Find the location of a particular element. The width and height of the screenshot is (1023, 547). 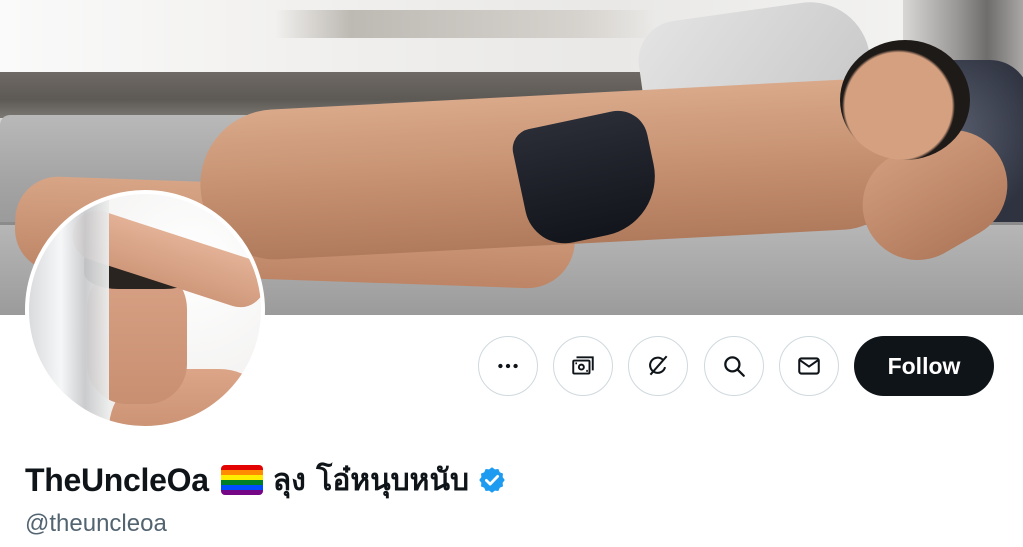

rainbow-flag-icon is located at coordinates (241, 480).